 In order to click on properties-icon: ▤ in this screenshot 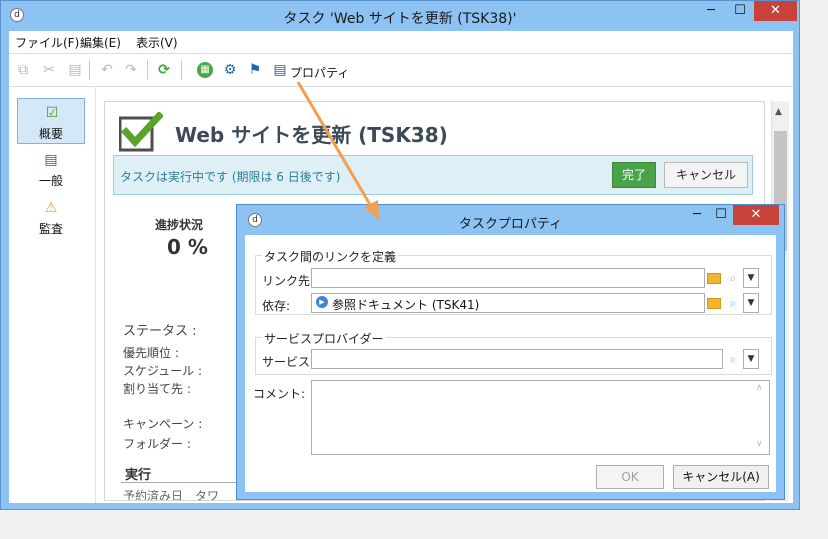, I will do `click(280, 70)`.